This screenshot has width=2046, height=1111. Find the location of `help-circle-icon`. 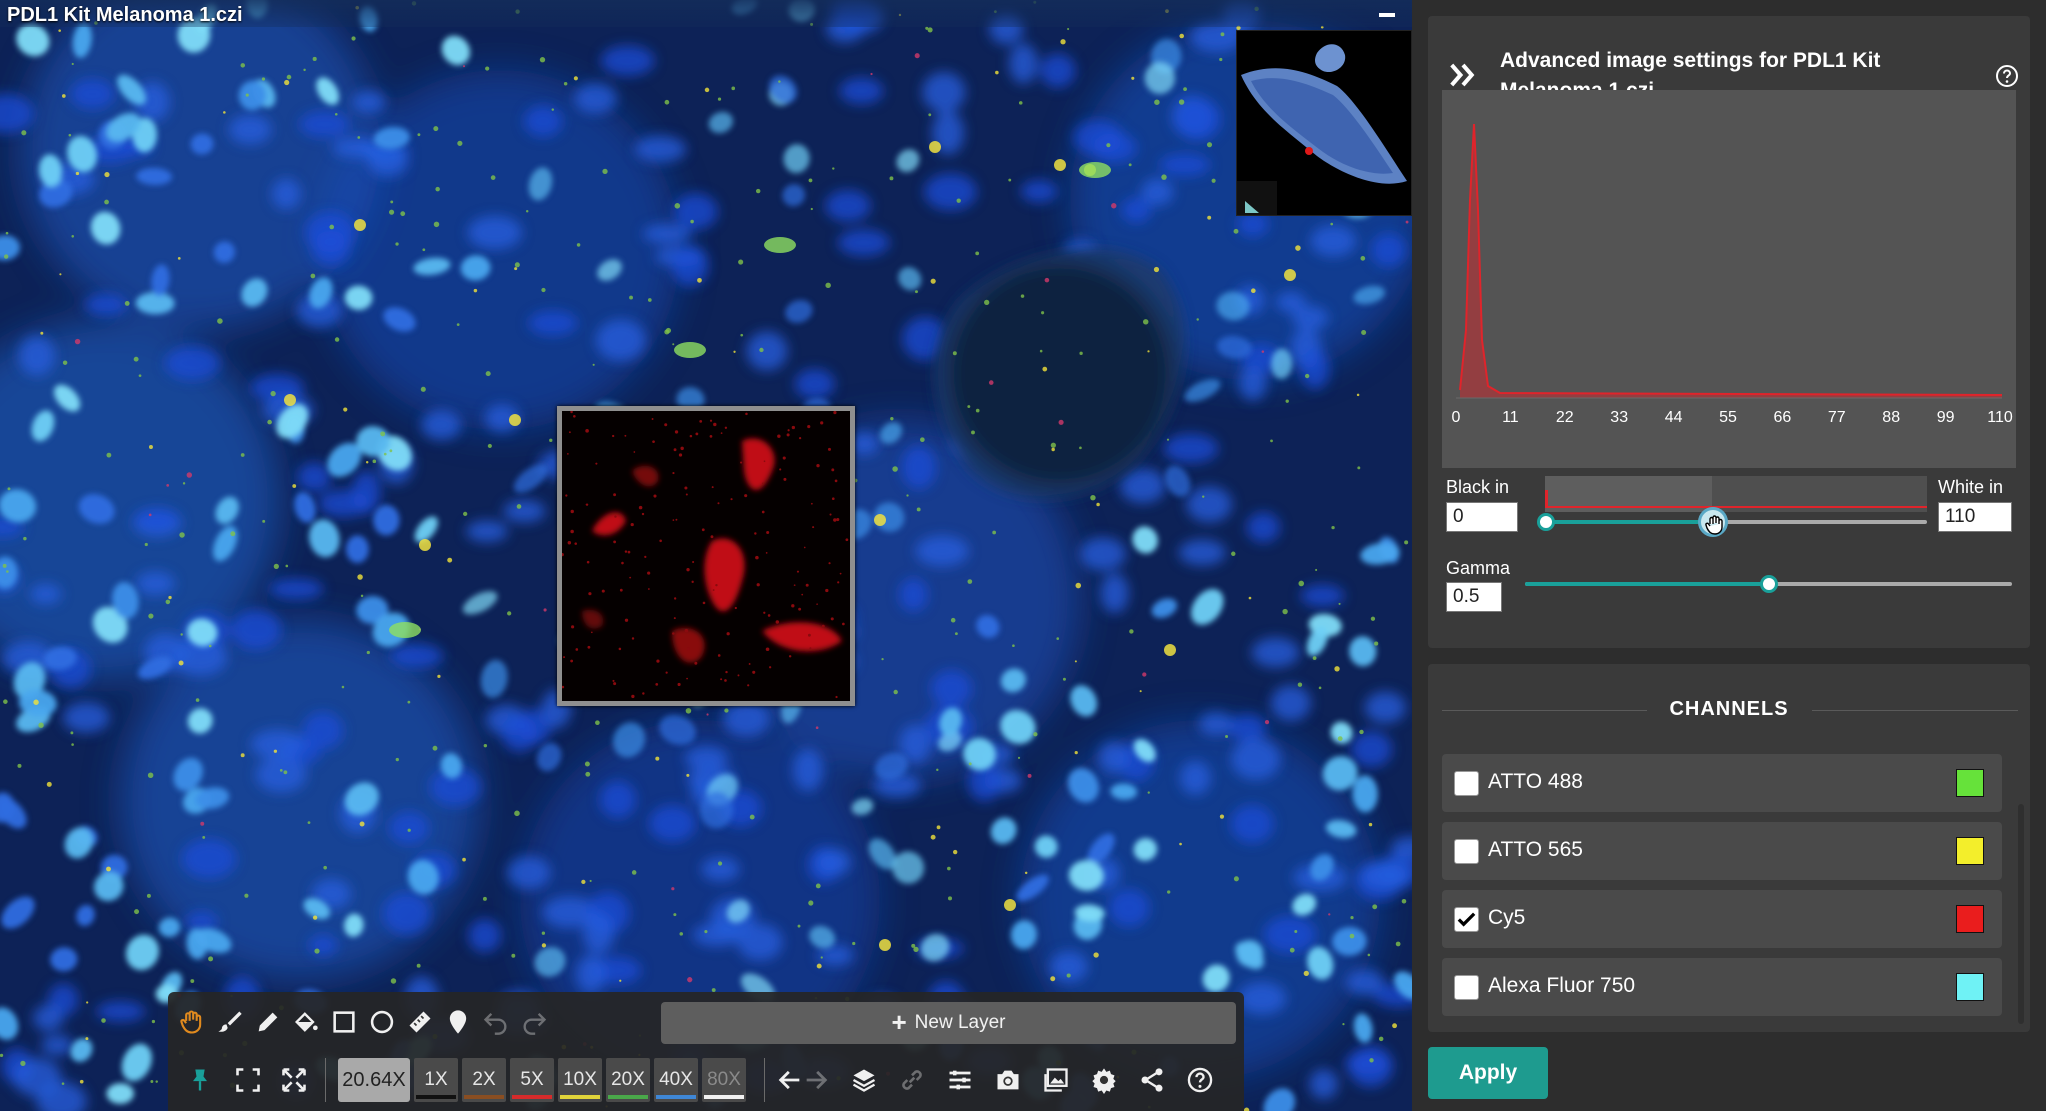

help-circle-icon is located at coordinates (2007, 76).